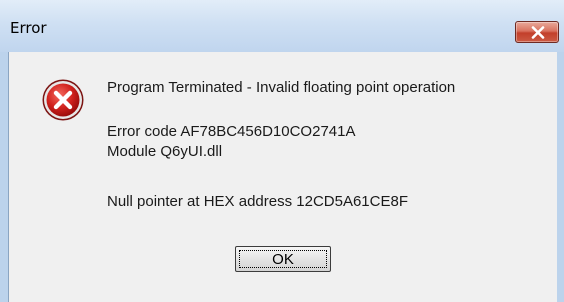  I want to click on error-code-text: Error code AF78BC456D10CO2741A, so click(231, 131).